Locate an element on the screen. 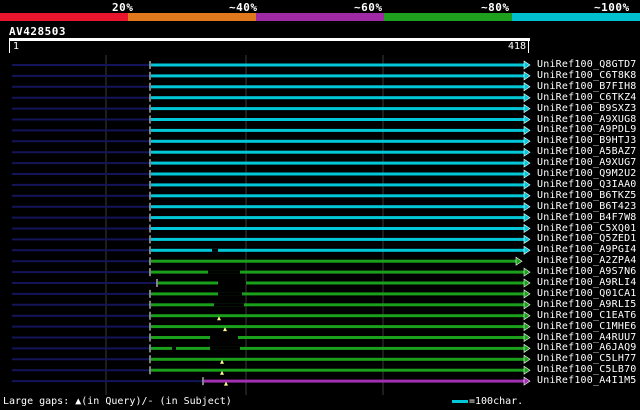  hit-label: UniRef100_B9HTJ3 is located at coordinates (587, 140).